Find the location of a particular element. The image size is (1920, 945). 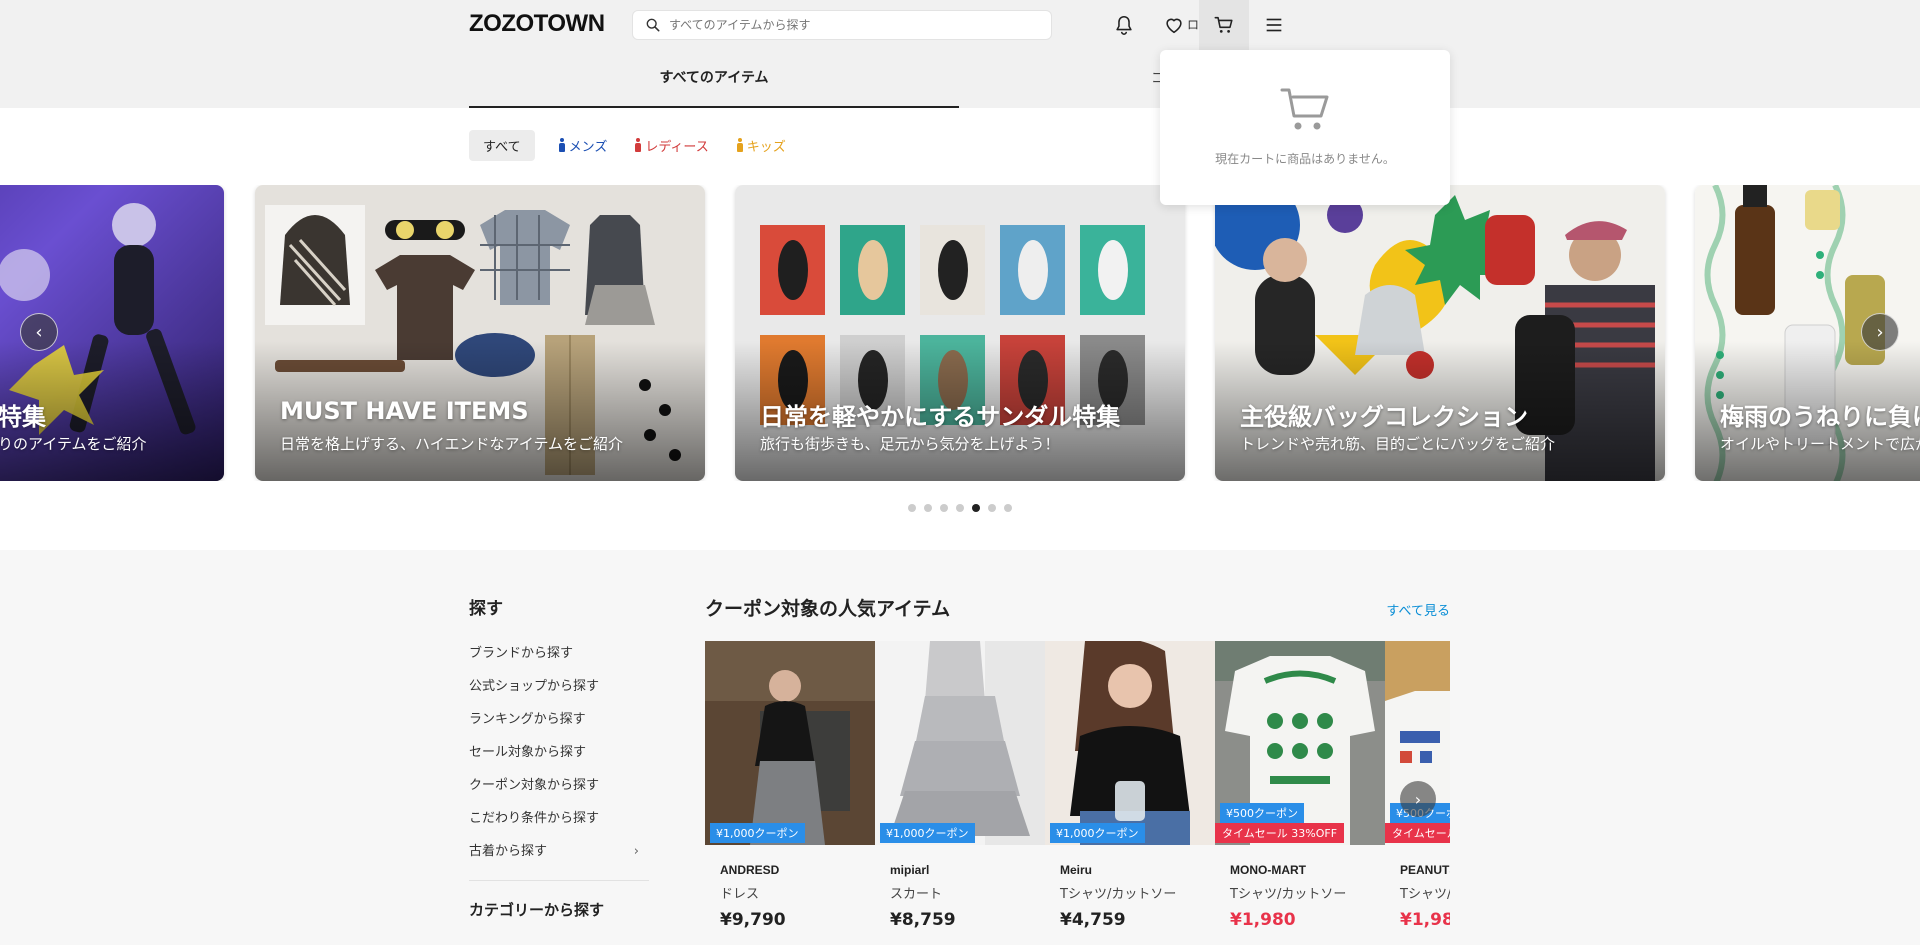

sidebar-heading: 探す is located at coordinates (486, 609).